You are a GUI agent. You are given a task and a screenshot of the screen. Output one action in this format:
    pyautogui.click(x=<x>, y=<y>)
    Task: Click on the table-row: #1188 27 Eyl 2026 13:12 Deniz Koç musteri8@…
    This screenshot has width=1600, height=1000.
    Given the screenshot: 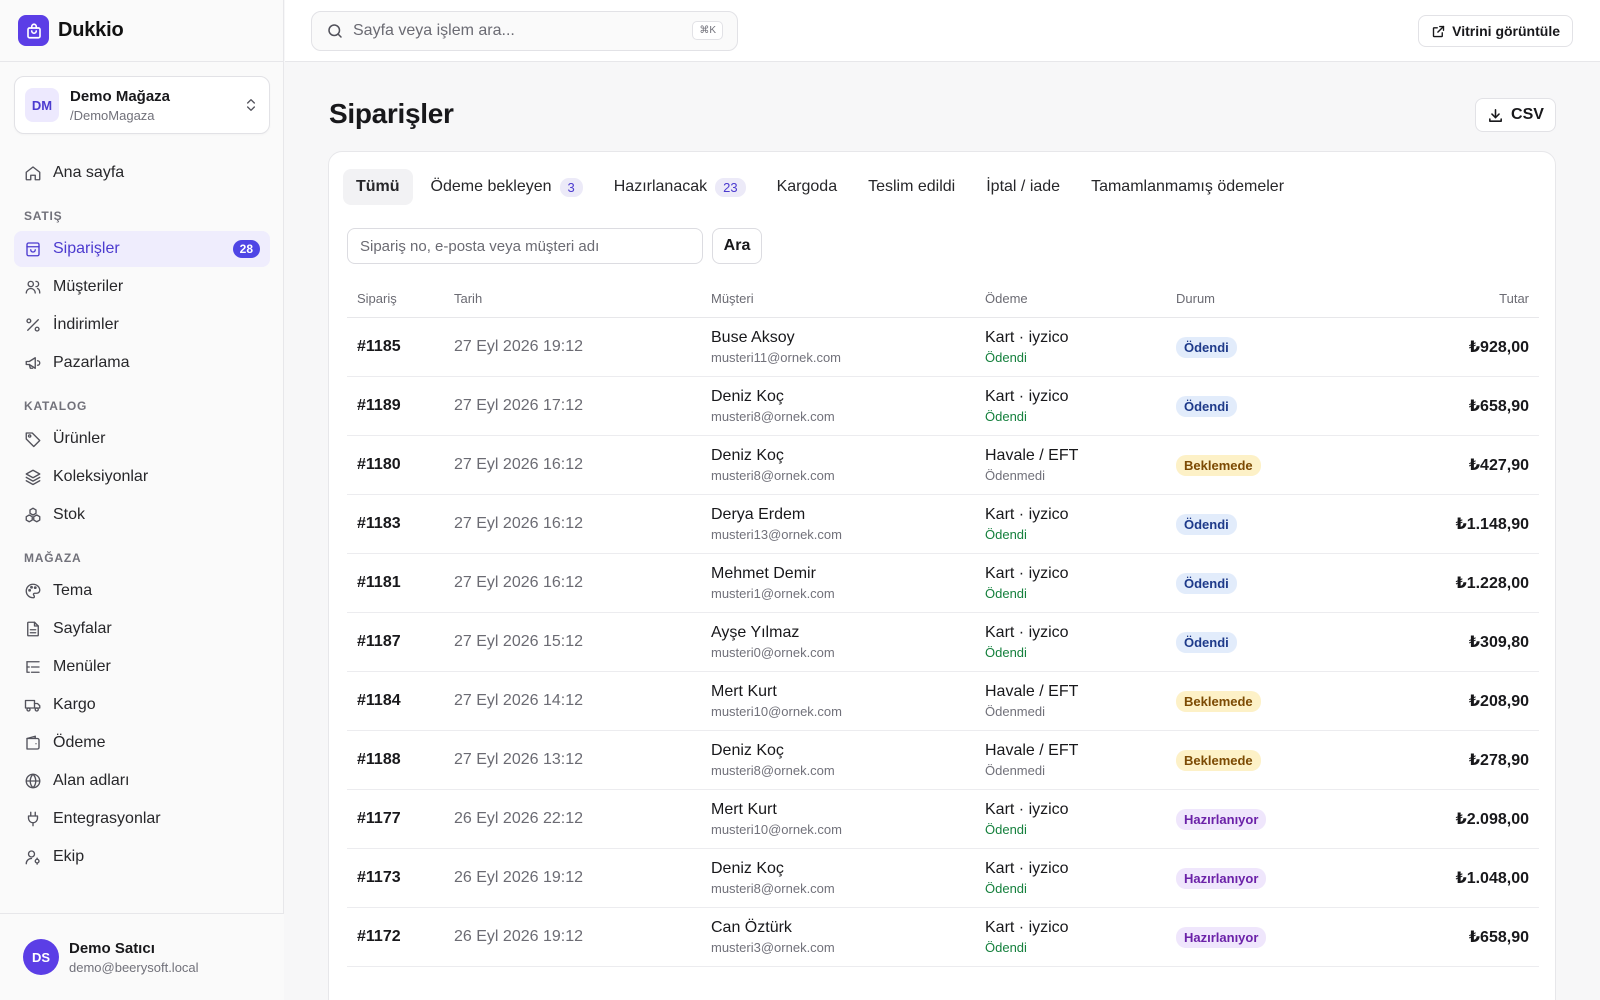 What is the action you would take?
    pyautogui.click(x=943, y=760)
    